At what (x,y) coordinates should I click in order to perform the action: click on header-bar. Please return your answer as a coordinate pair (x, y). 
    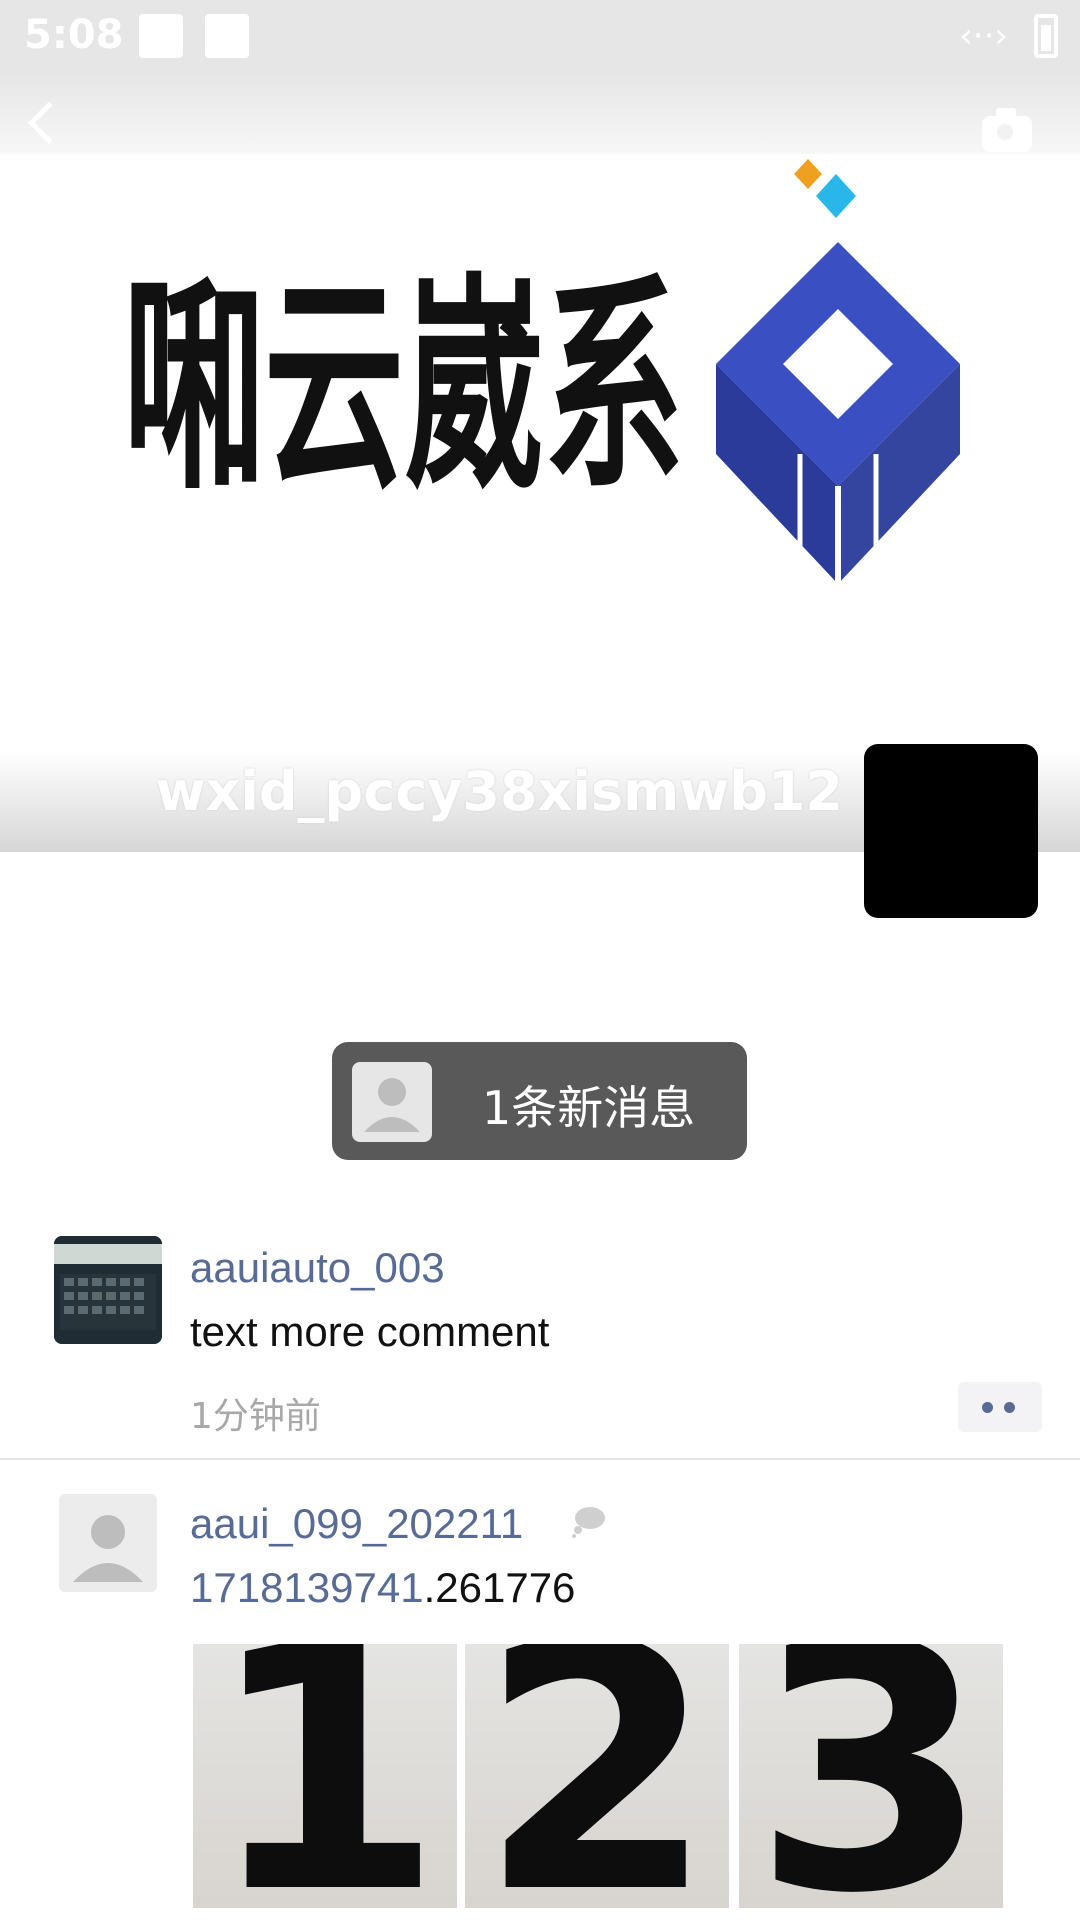
    Looking at the image, I should click on (540, 113).